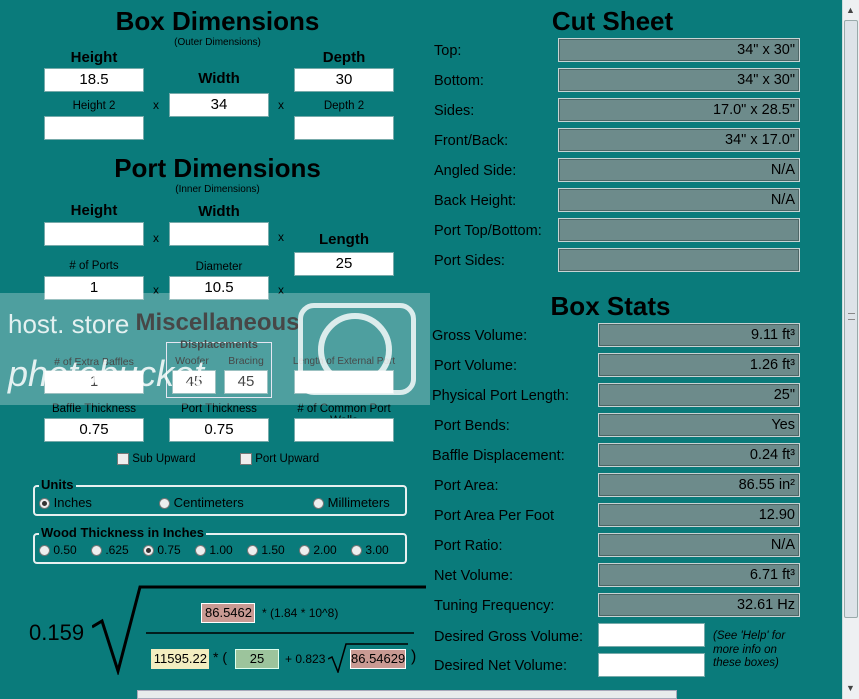  What do you see at coordinates (246, 459) in the screenshot?
I see `port-upward-checkbox` at bounding box center [246, 459].